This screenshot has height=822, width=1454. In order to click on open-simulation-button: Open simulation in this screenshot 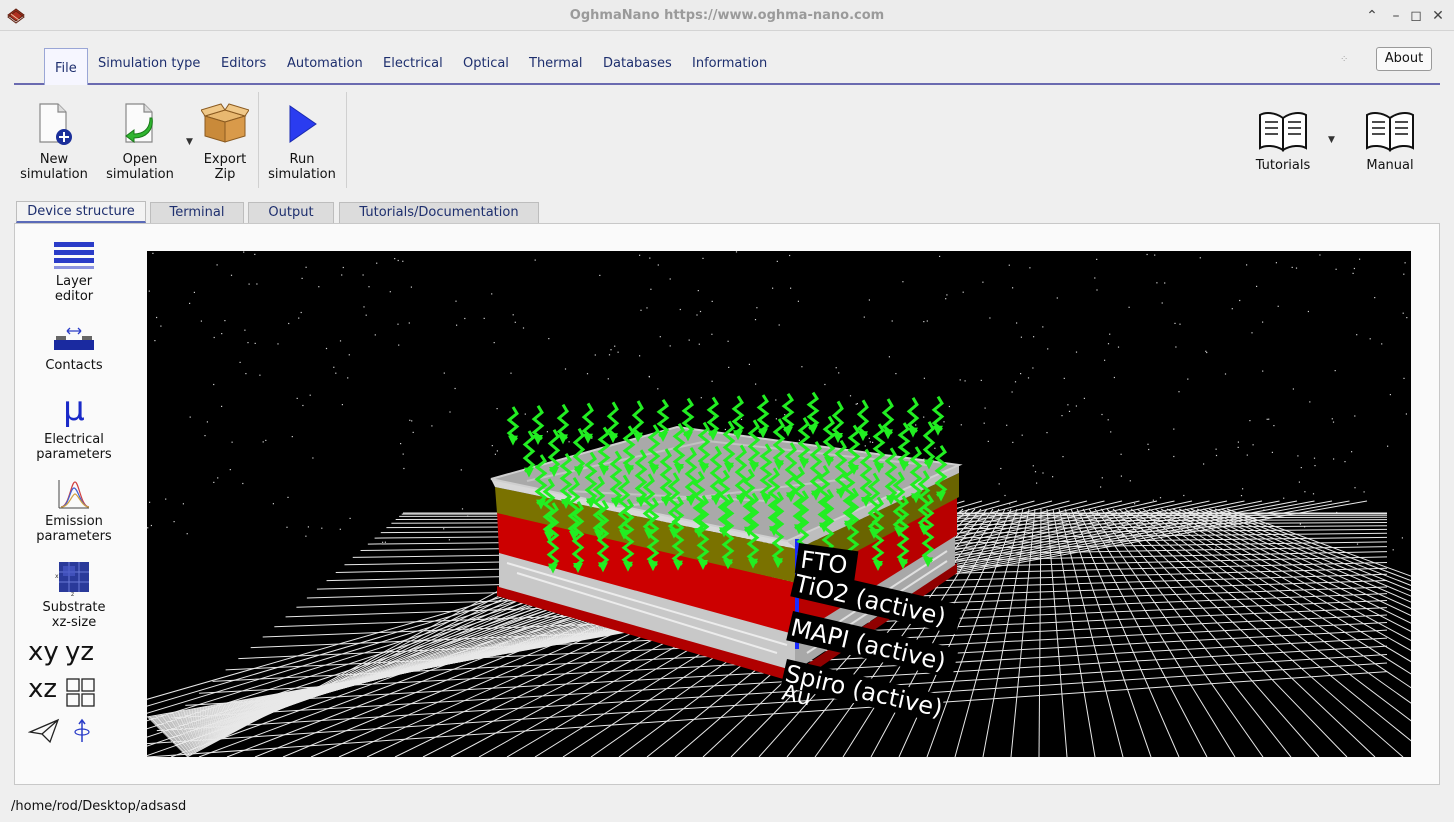, I will do `click(140, 142)`.